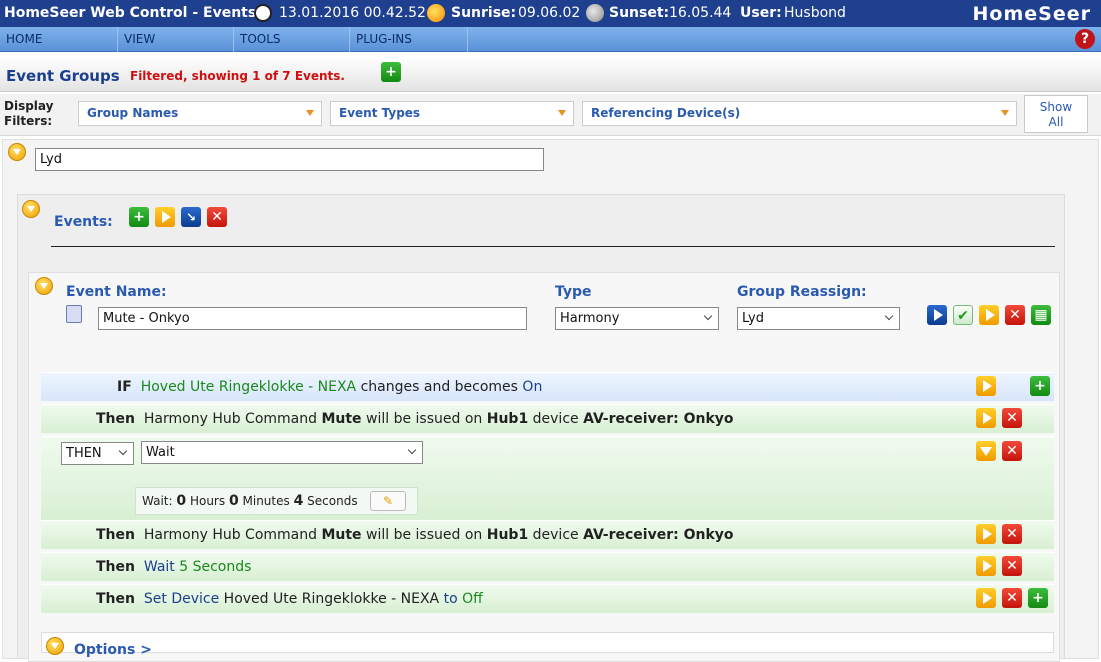 The image size is (1101, 662). Describe the element at coordinates (97, 453) in the screenshot. I see `then-select: THEN` at that location.